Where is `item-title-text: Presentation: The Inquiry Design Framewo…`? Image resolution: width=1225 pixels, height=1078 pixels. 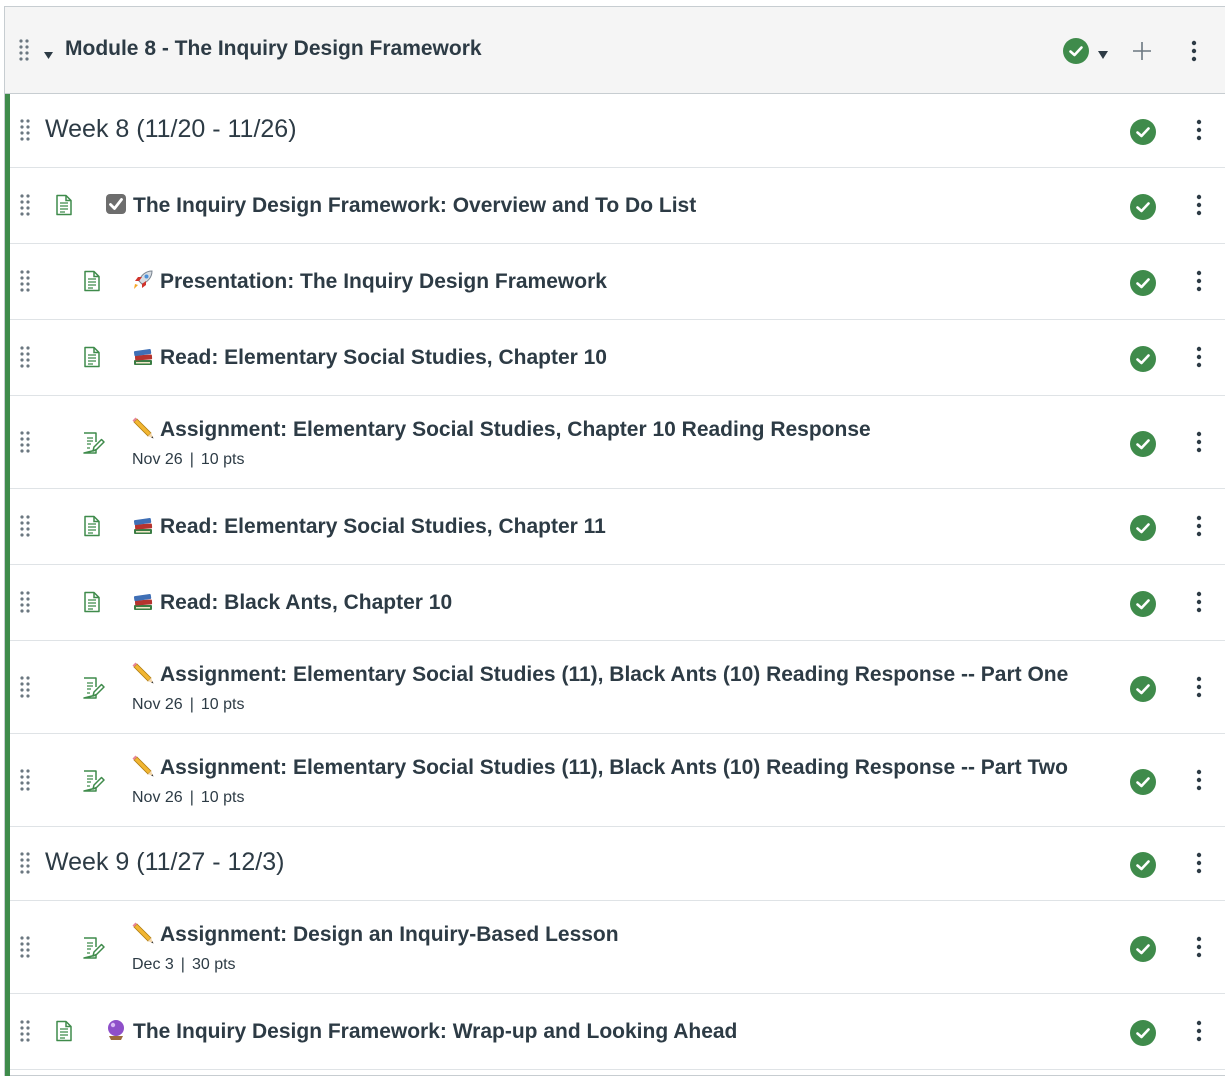 item-title-text: Presentation: The Inquiry Design Framewo… is located at coordinates (383, 281).